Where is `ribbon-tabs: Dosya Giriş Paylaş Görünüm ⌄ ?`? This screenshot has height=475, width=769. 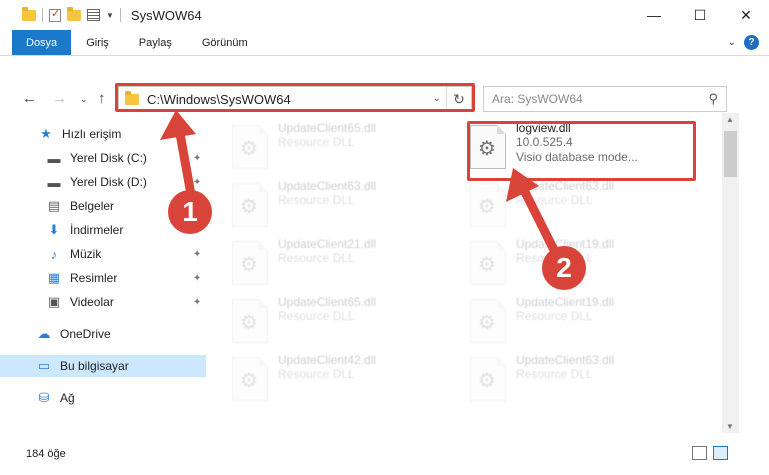
ribbon-tabs: Dosya Giriş Paylaş Görünüm ⌄ ? is located at coordinates (384, 43).